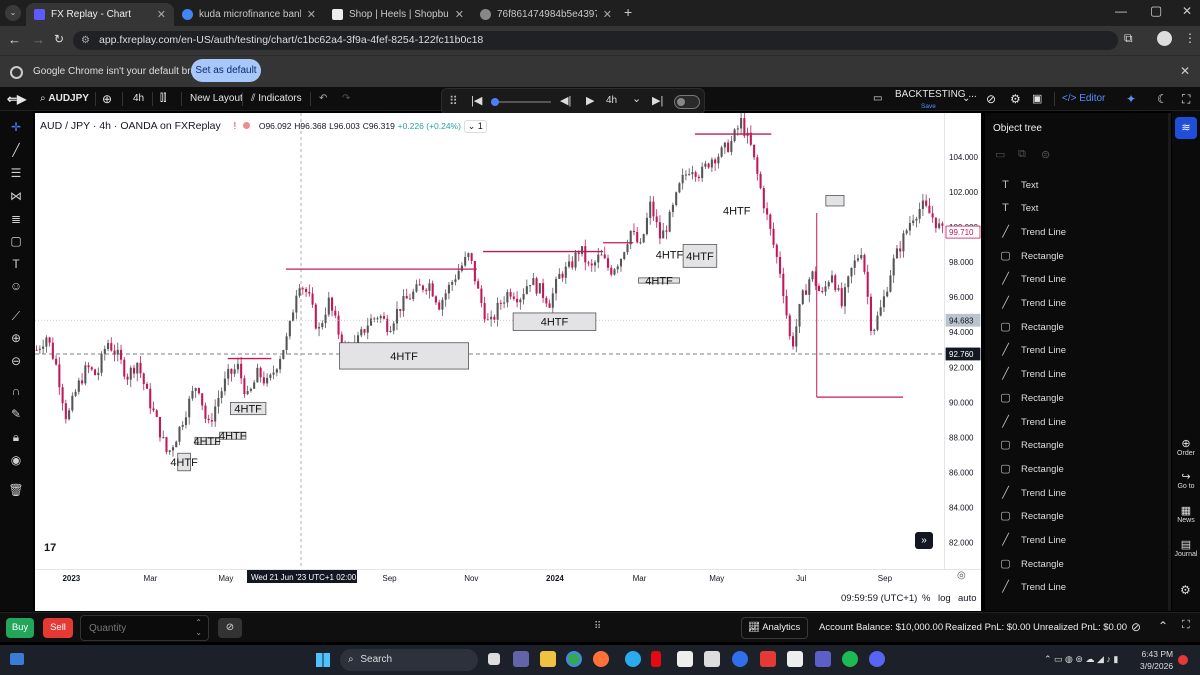 The height and width of the screenshot is (675, 1200). Describe the element at coordinates (521, 659) in the screenshot. I see `teams-icon` at that location.